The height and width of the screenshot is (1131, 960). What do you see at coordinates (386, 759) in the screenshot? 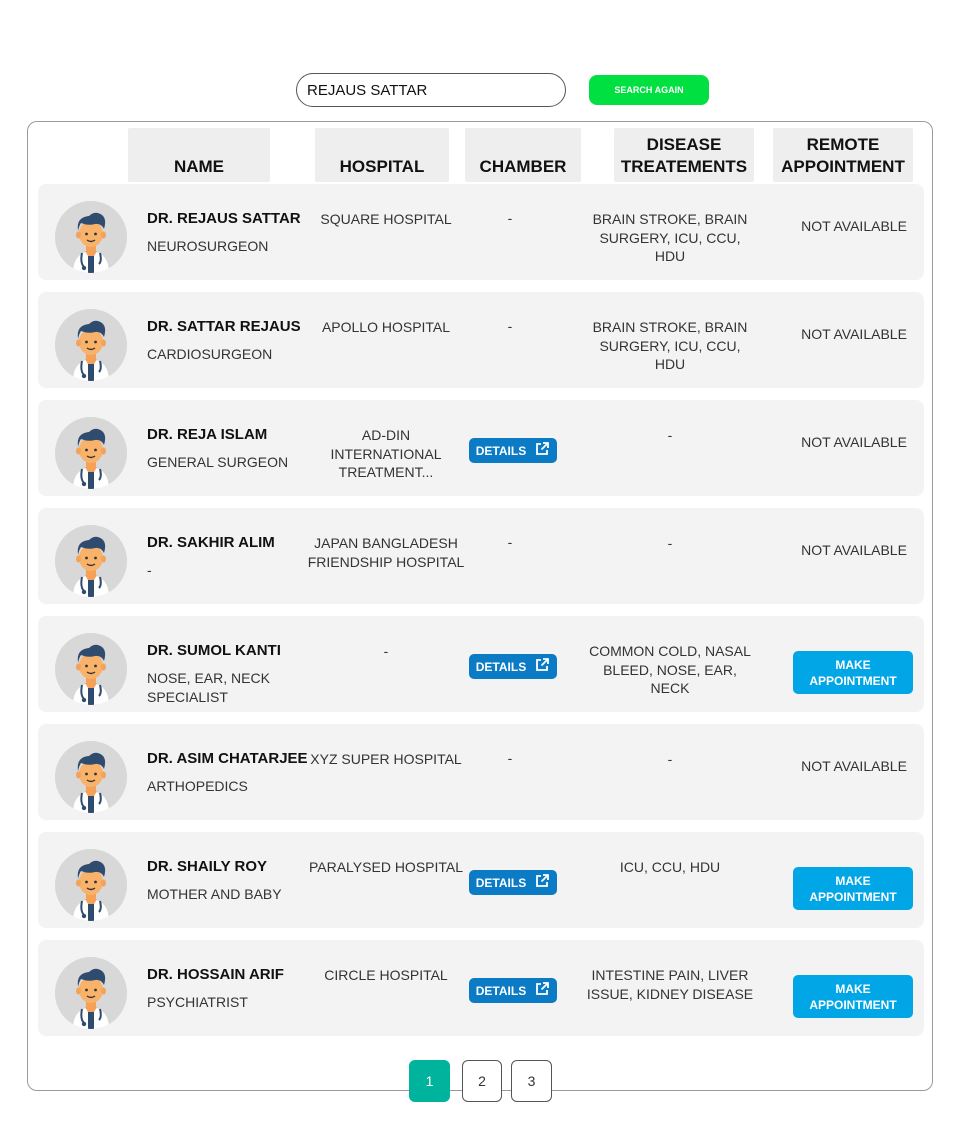
I see `hospital-name: XYZ SUPER HOSPITAL` at bounding box center [386, 759].